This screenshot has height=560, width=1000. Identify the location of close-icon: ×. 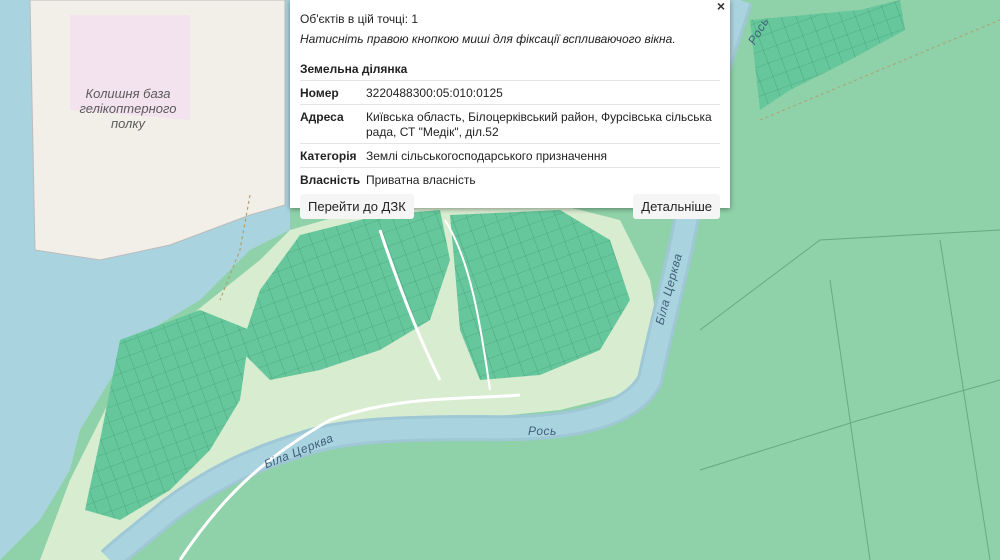
(721, 7).